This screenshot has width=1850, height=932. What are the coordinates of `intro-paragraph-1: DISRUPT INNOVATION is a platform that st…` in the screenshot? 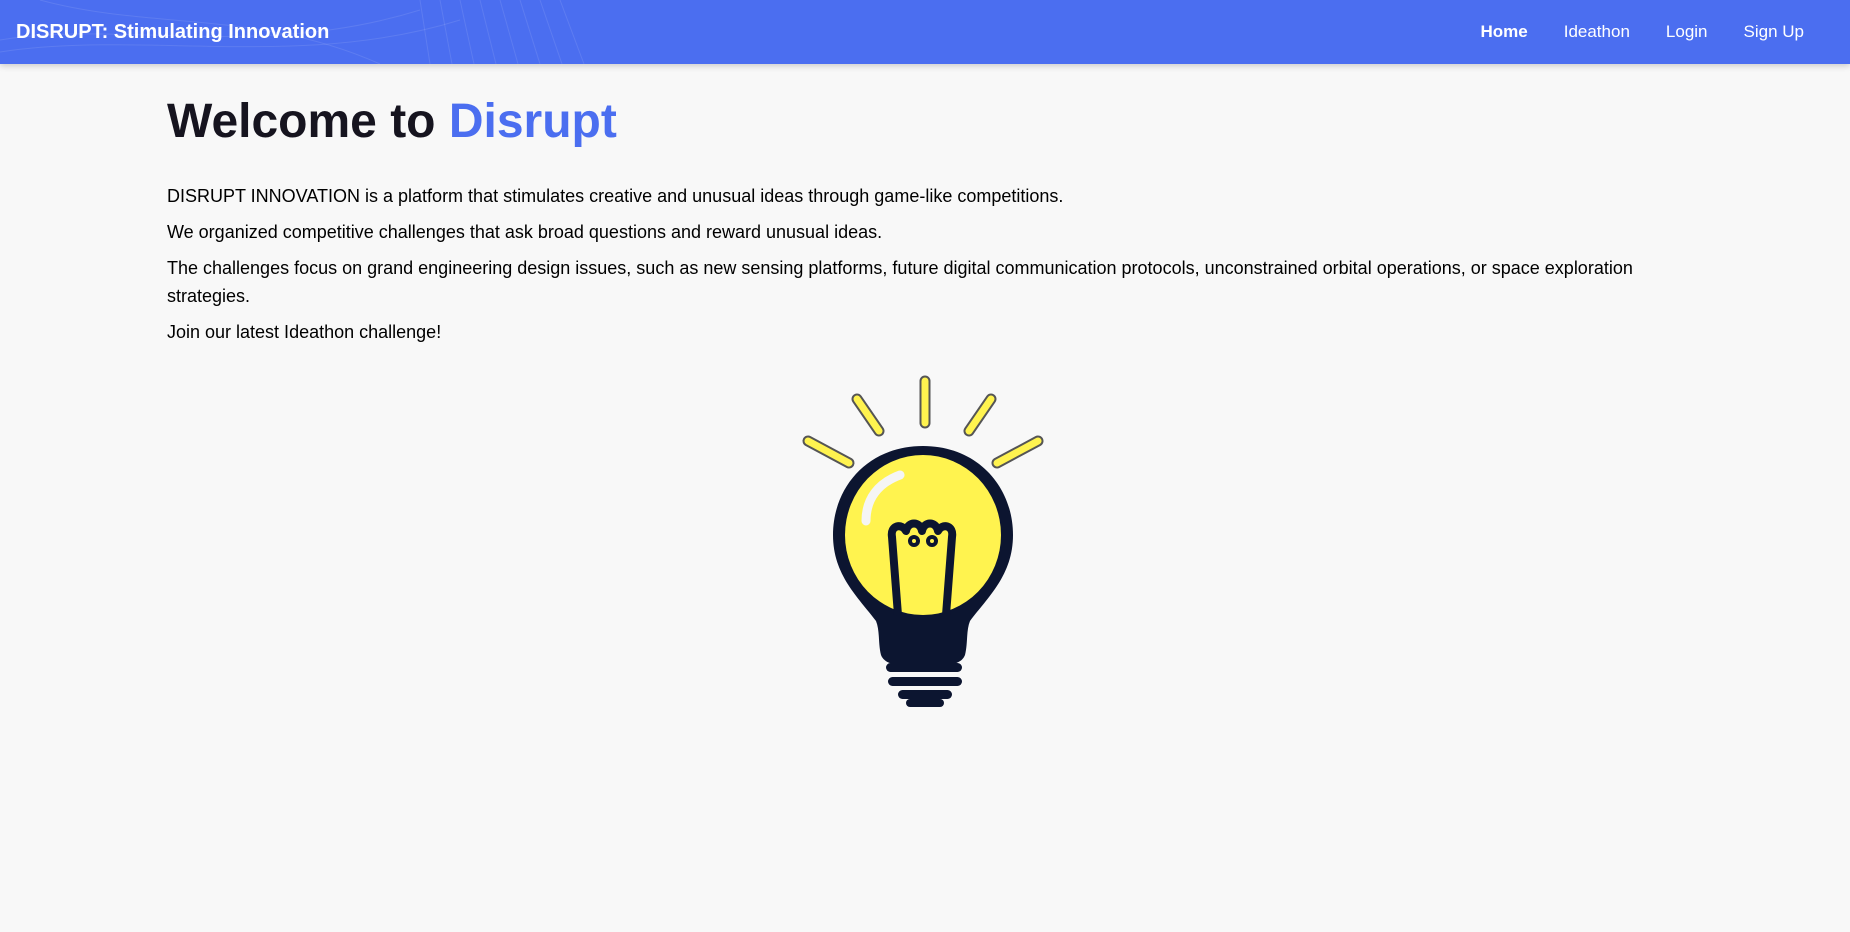 It's located at (615, 196).